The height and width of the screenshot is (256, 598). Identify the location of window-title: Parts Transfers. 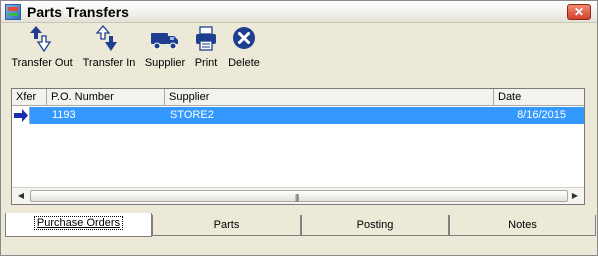
(78, 12).